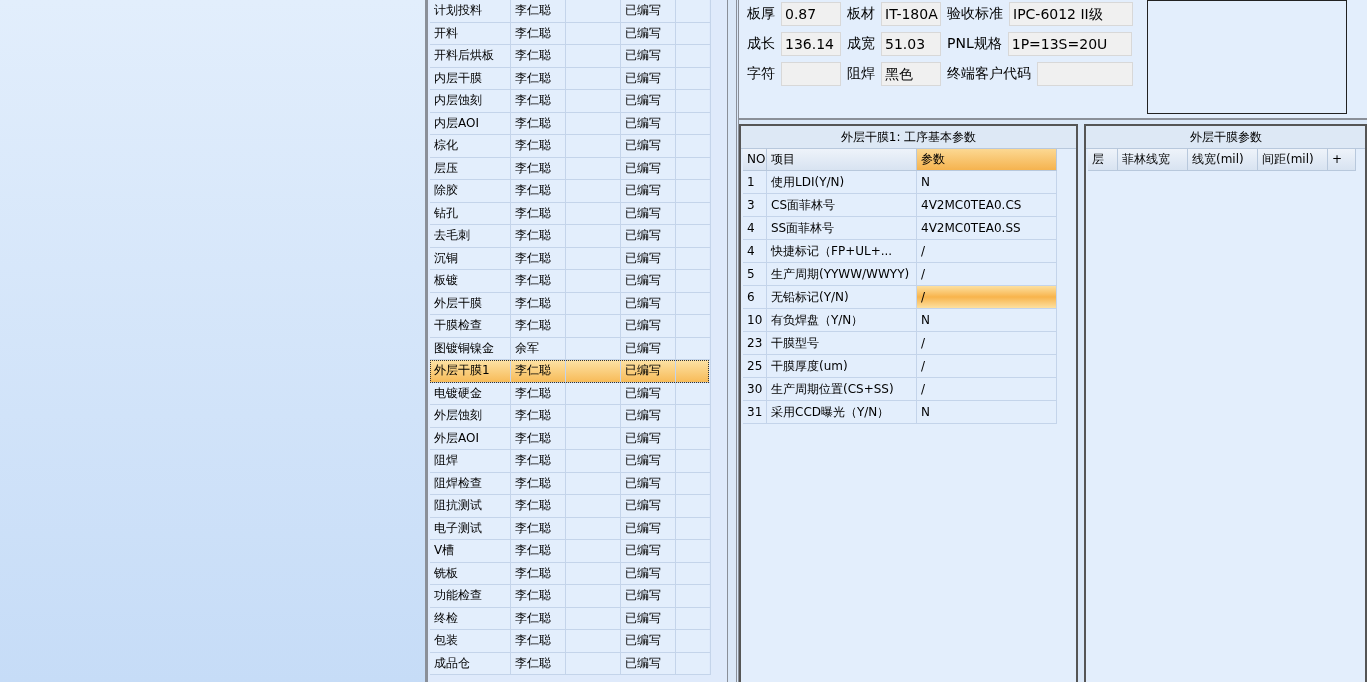 This screenshot has width=1367, height=682. Describe the element at coordinates (569, 258) in the screenshot. I see `process-row: 沉铜 李仁聪 已编写` at that location.